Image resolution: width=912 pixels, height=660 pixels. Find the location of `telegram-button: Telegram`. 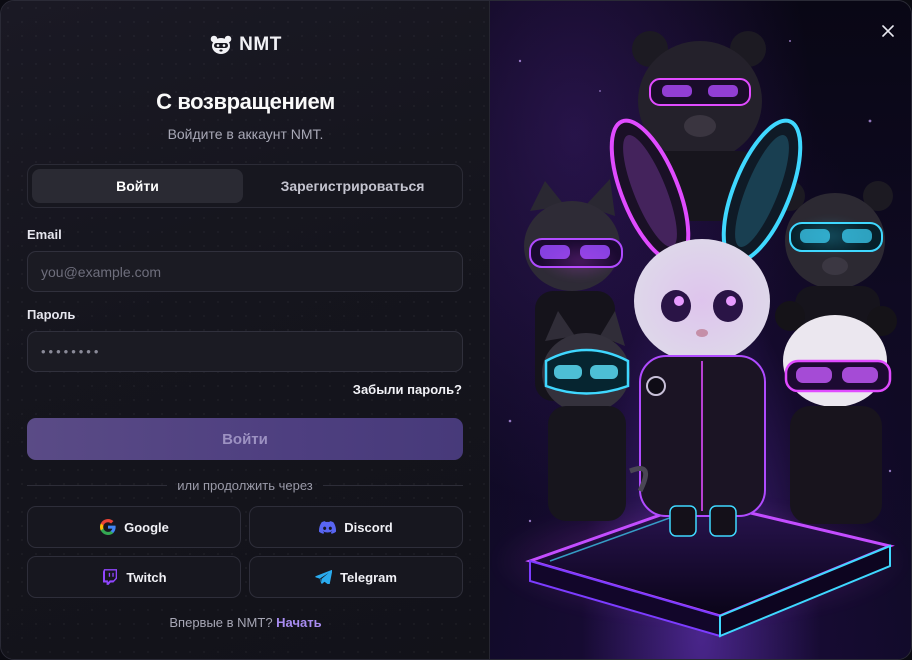

telegram-button: Telegram is located at coordinates (356, 577).